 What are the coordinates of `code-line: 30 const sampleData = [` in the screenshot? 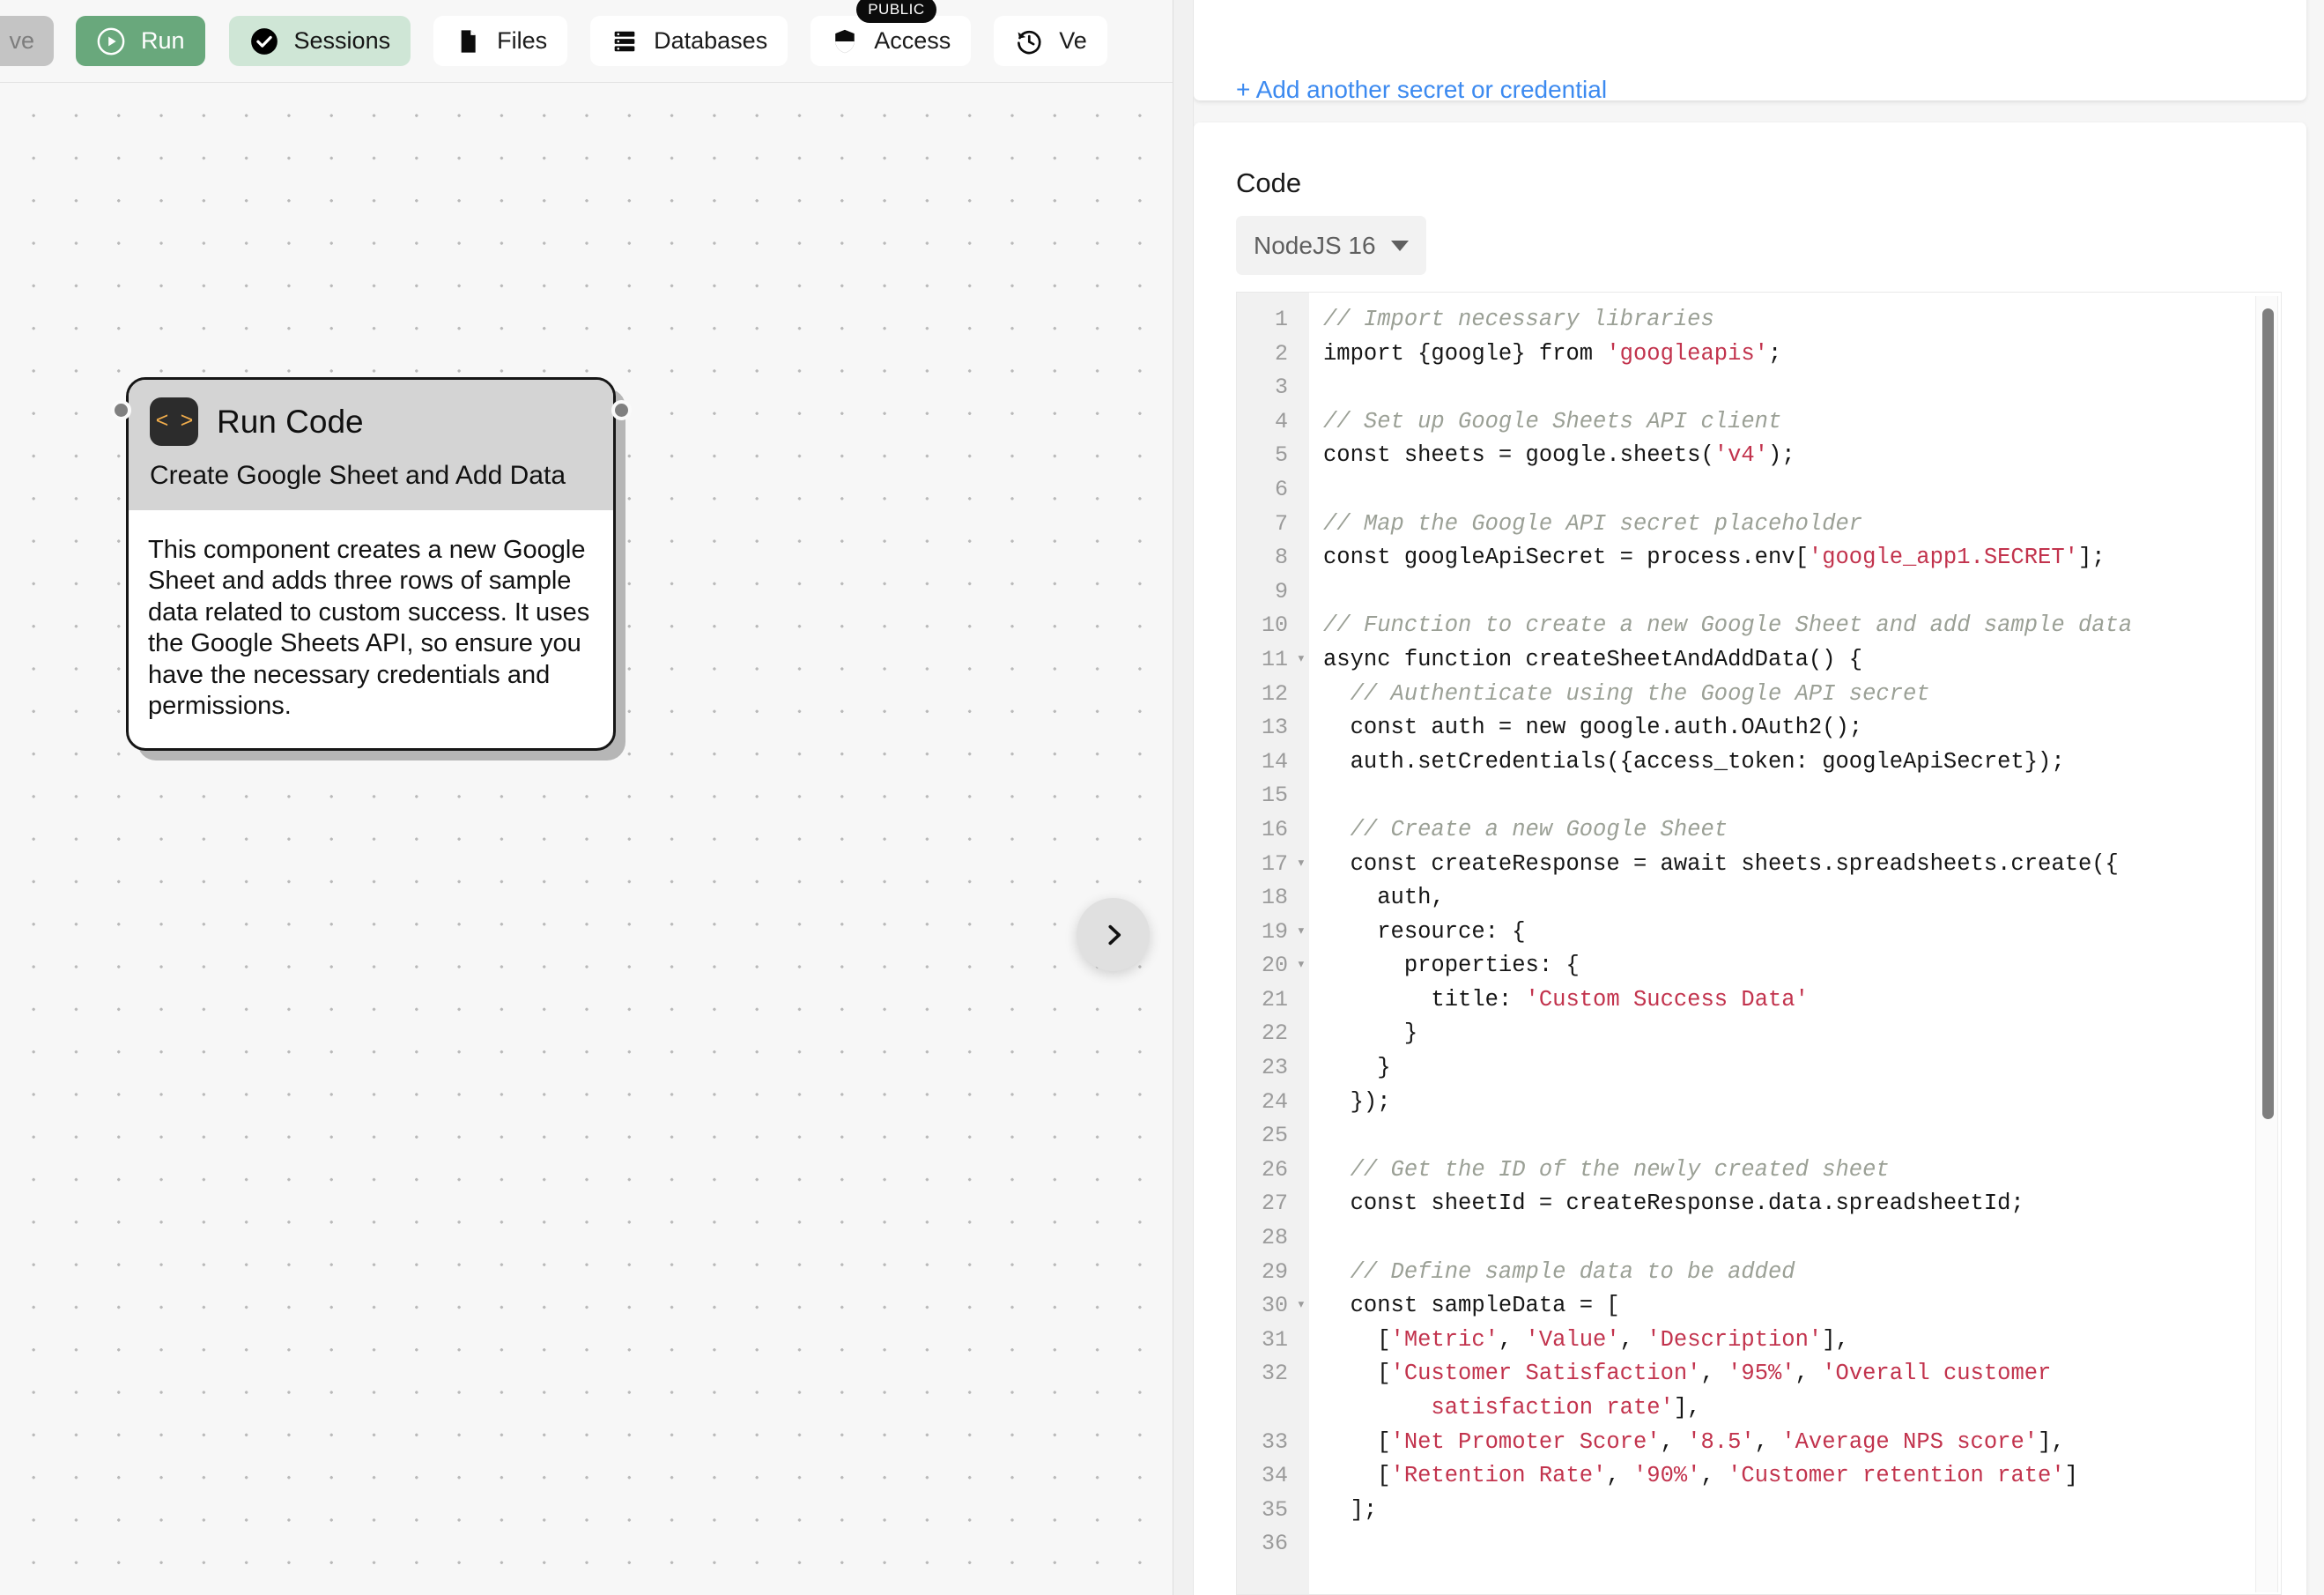 It's located at (1759, 1306).